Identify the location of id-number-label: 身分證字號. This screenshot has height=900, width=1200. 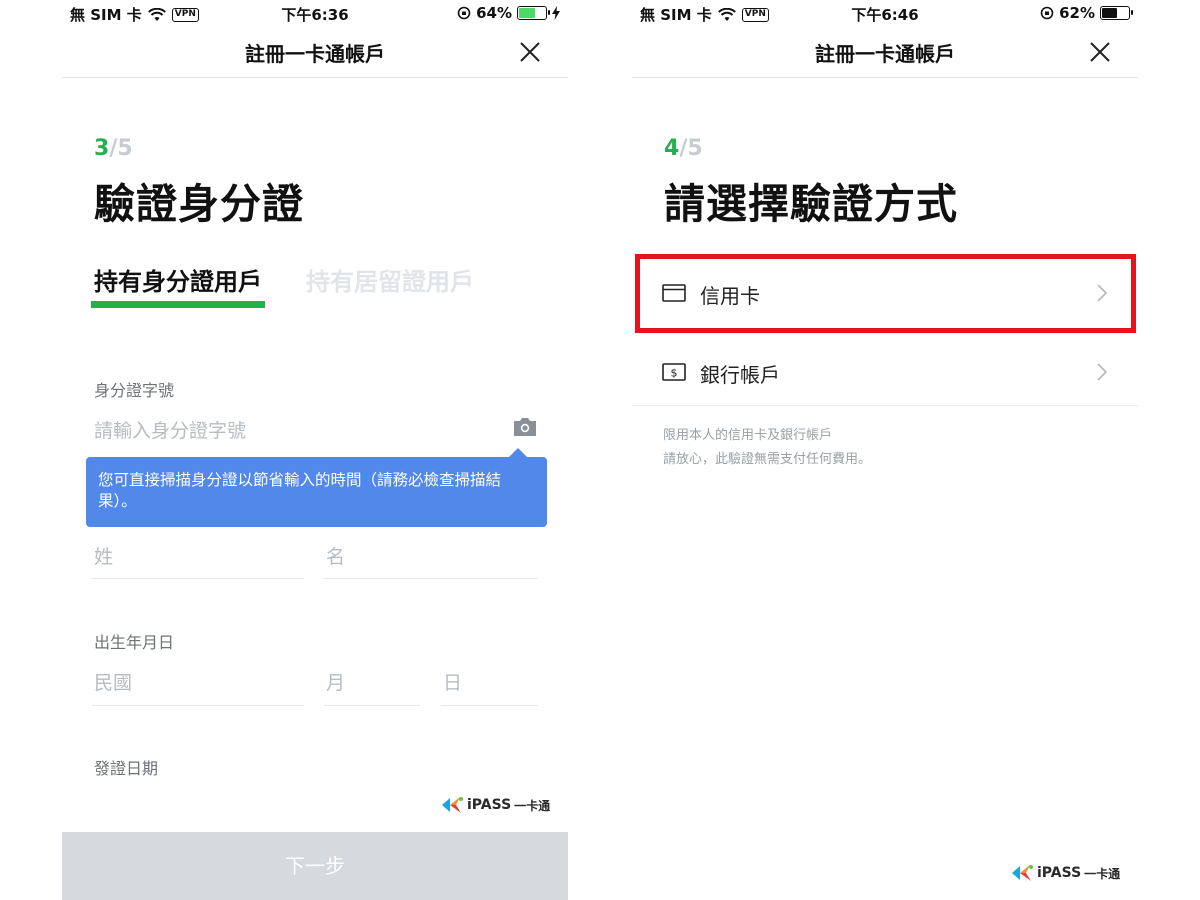
(134, 390).